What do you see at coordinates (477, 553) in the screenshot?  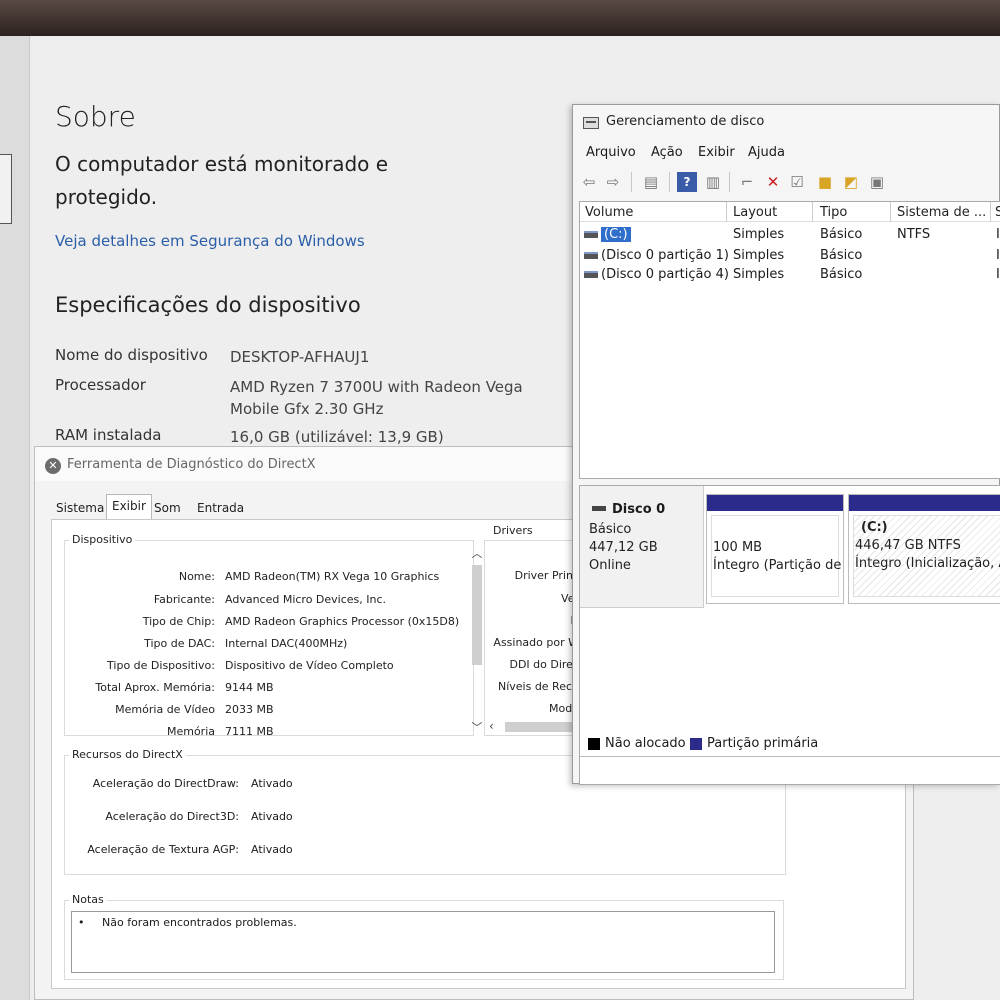 I see `chevron-up-icon: ︿` at bounding box center [477, 553].